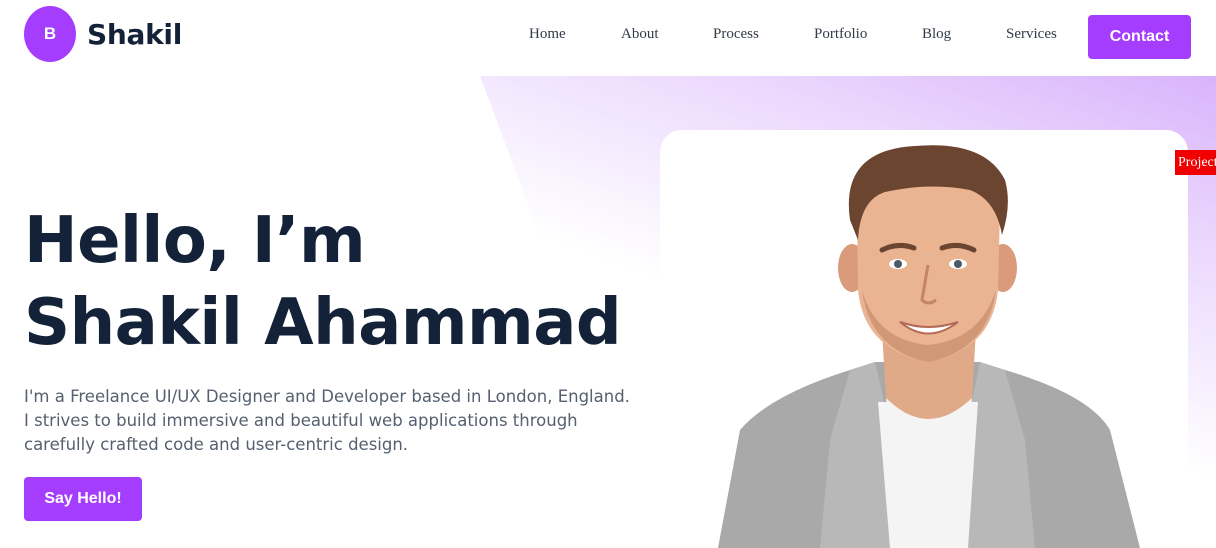 This screenshot has width=1216, height=548. Describe the element at coordinates (547, 34) in the screenshot. I see `nav-link-home: Home` at that location.